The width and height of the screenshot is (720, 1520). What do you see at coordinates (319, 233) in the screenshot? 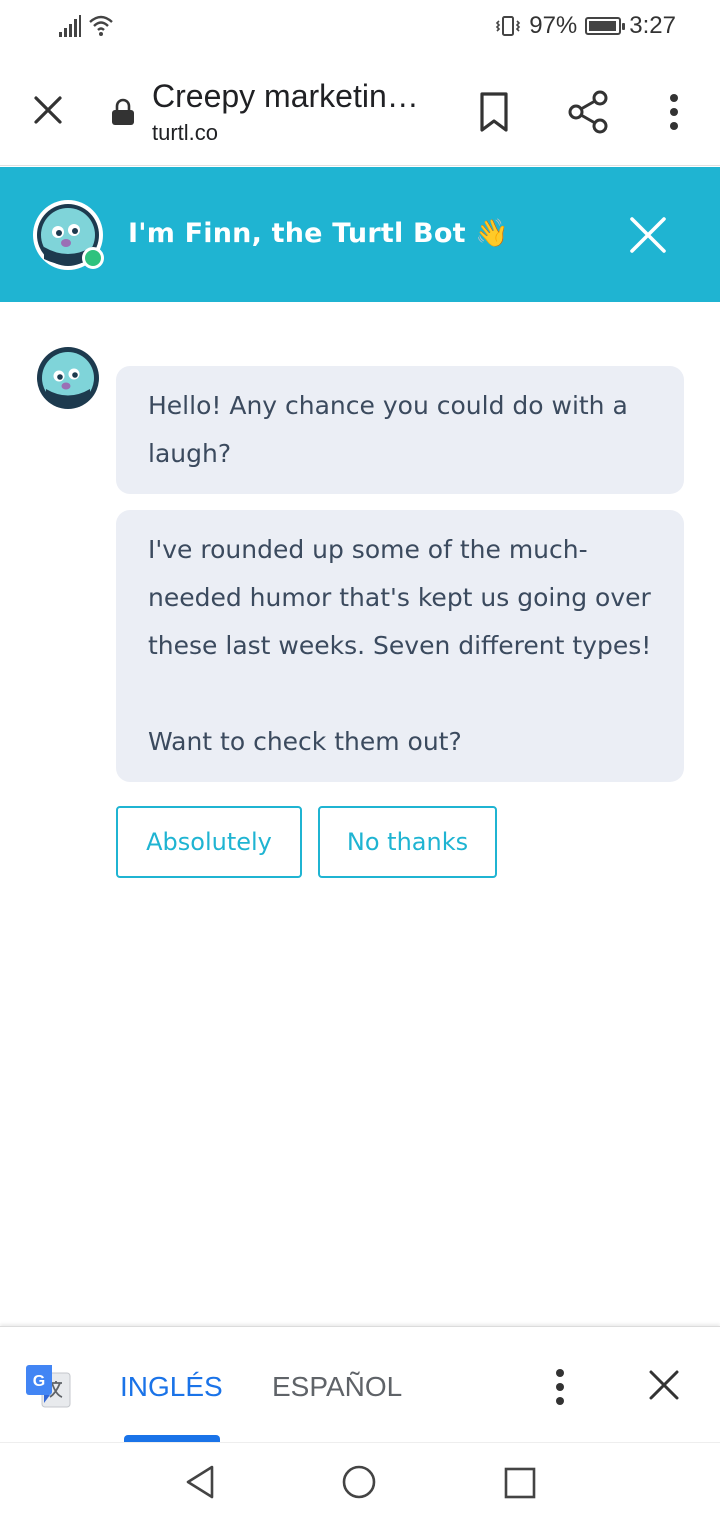
I see `chat-header-title: I'm Finn, the Turtl Bot 👋` at bounding box center [319, 233].